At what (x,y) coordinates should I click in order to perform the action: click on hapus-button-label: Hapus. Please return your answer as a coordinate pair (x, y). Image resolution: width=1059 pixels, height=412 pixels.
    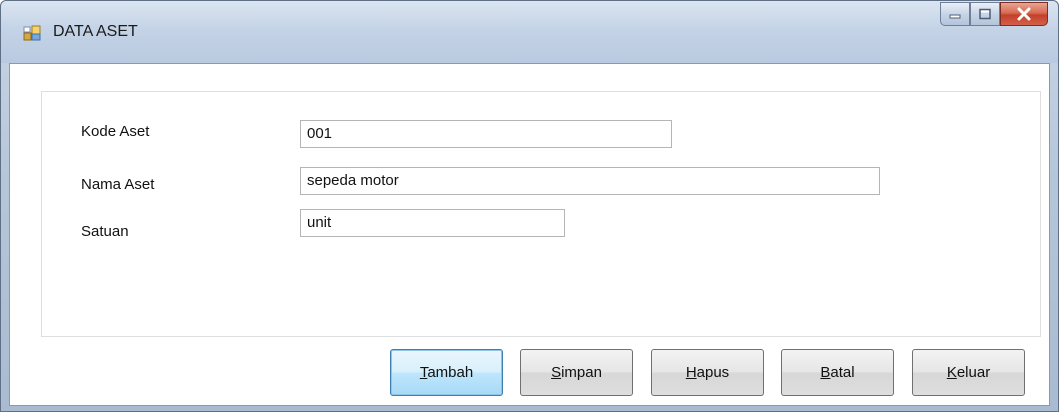
    Looking at the image, I should click on (707, 372).